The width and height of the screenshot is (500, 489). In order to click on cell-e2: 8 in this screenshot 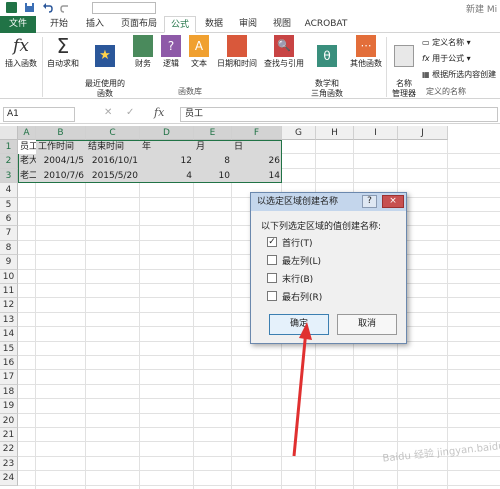, I will do `click(213, 161)`.